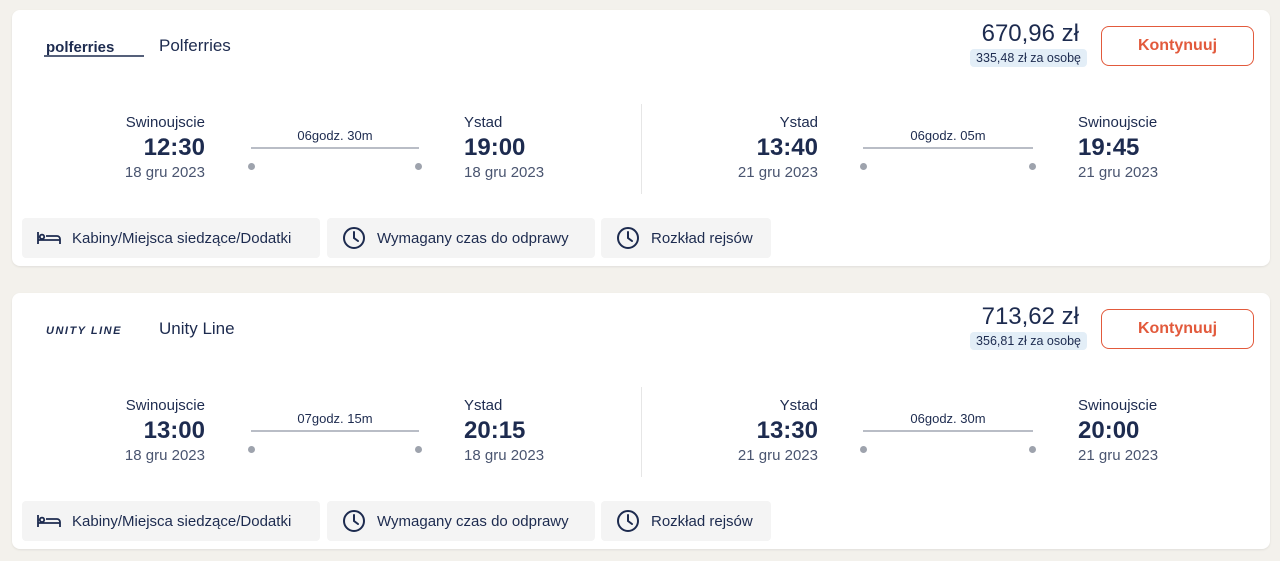  What do you see at coordinates (1028, 341) in the screenshot?
I see `price-per-person-badge: 356,81 zł za osobę` at bounding box center [1028, 341].